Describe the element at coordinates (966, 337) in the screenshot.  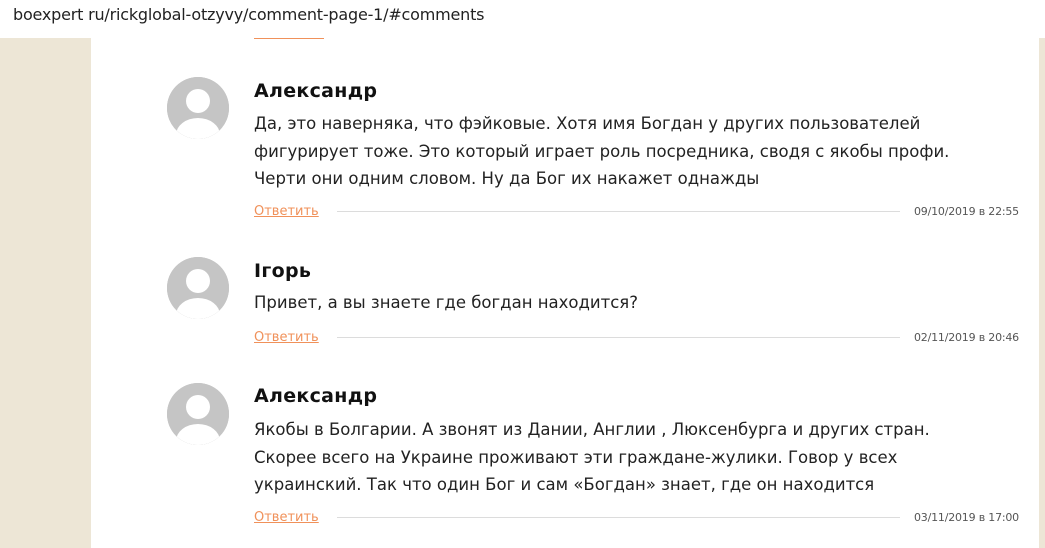
I see `comment-date: 02/11/2019 в 20:46` at that location.